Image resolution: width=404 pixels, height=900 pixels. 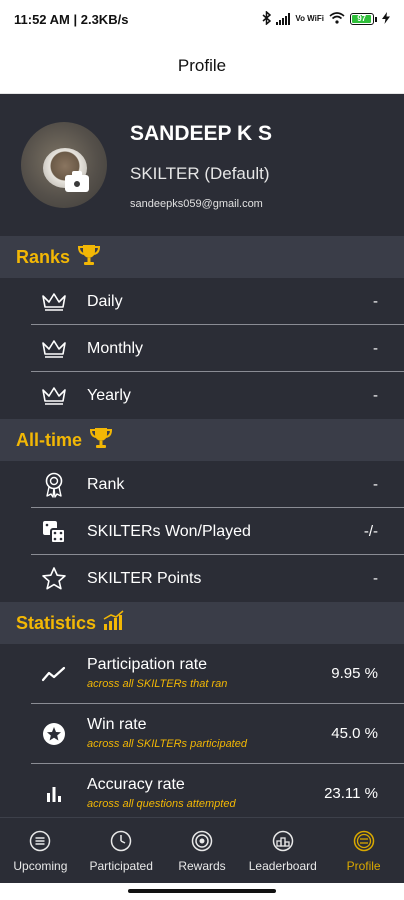 What do you see at coordinates (77, 182) in the screenshot?
I see `camera-icon` at bounding box center [77, 182].